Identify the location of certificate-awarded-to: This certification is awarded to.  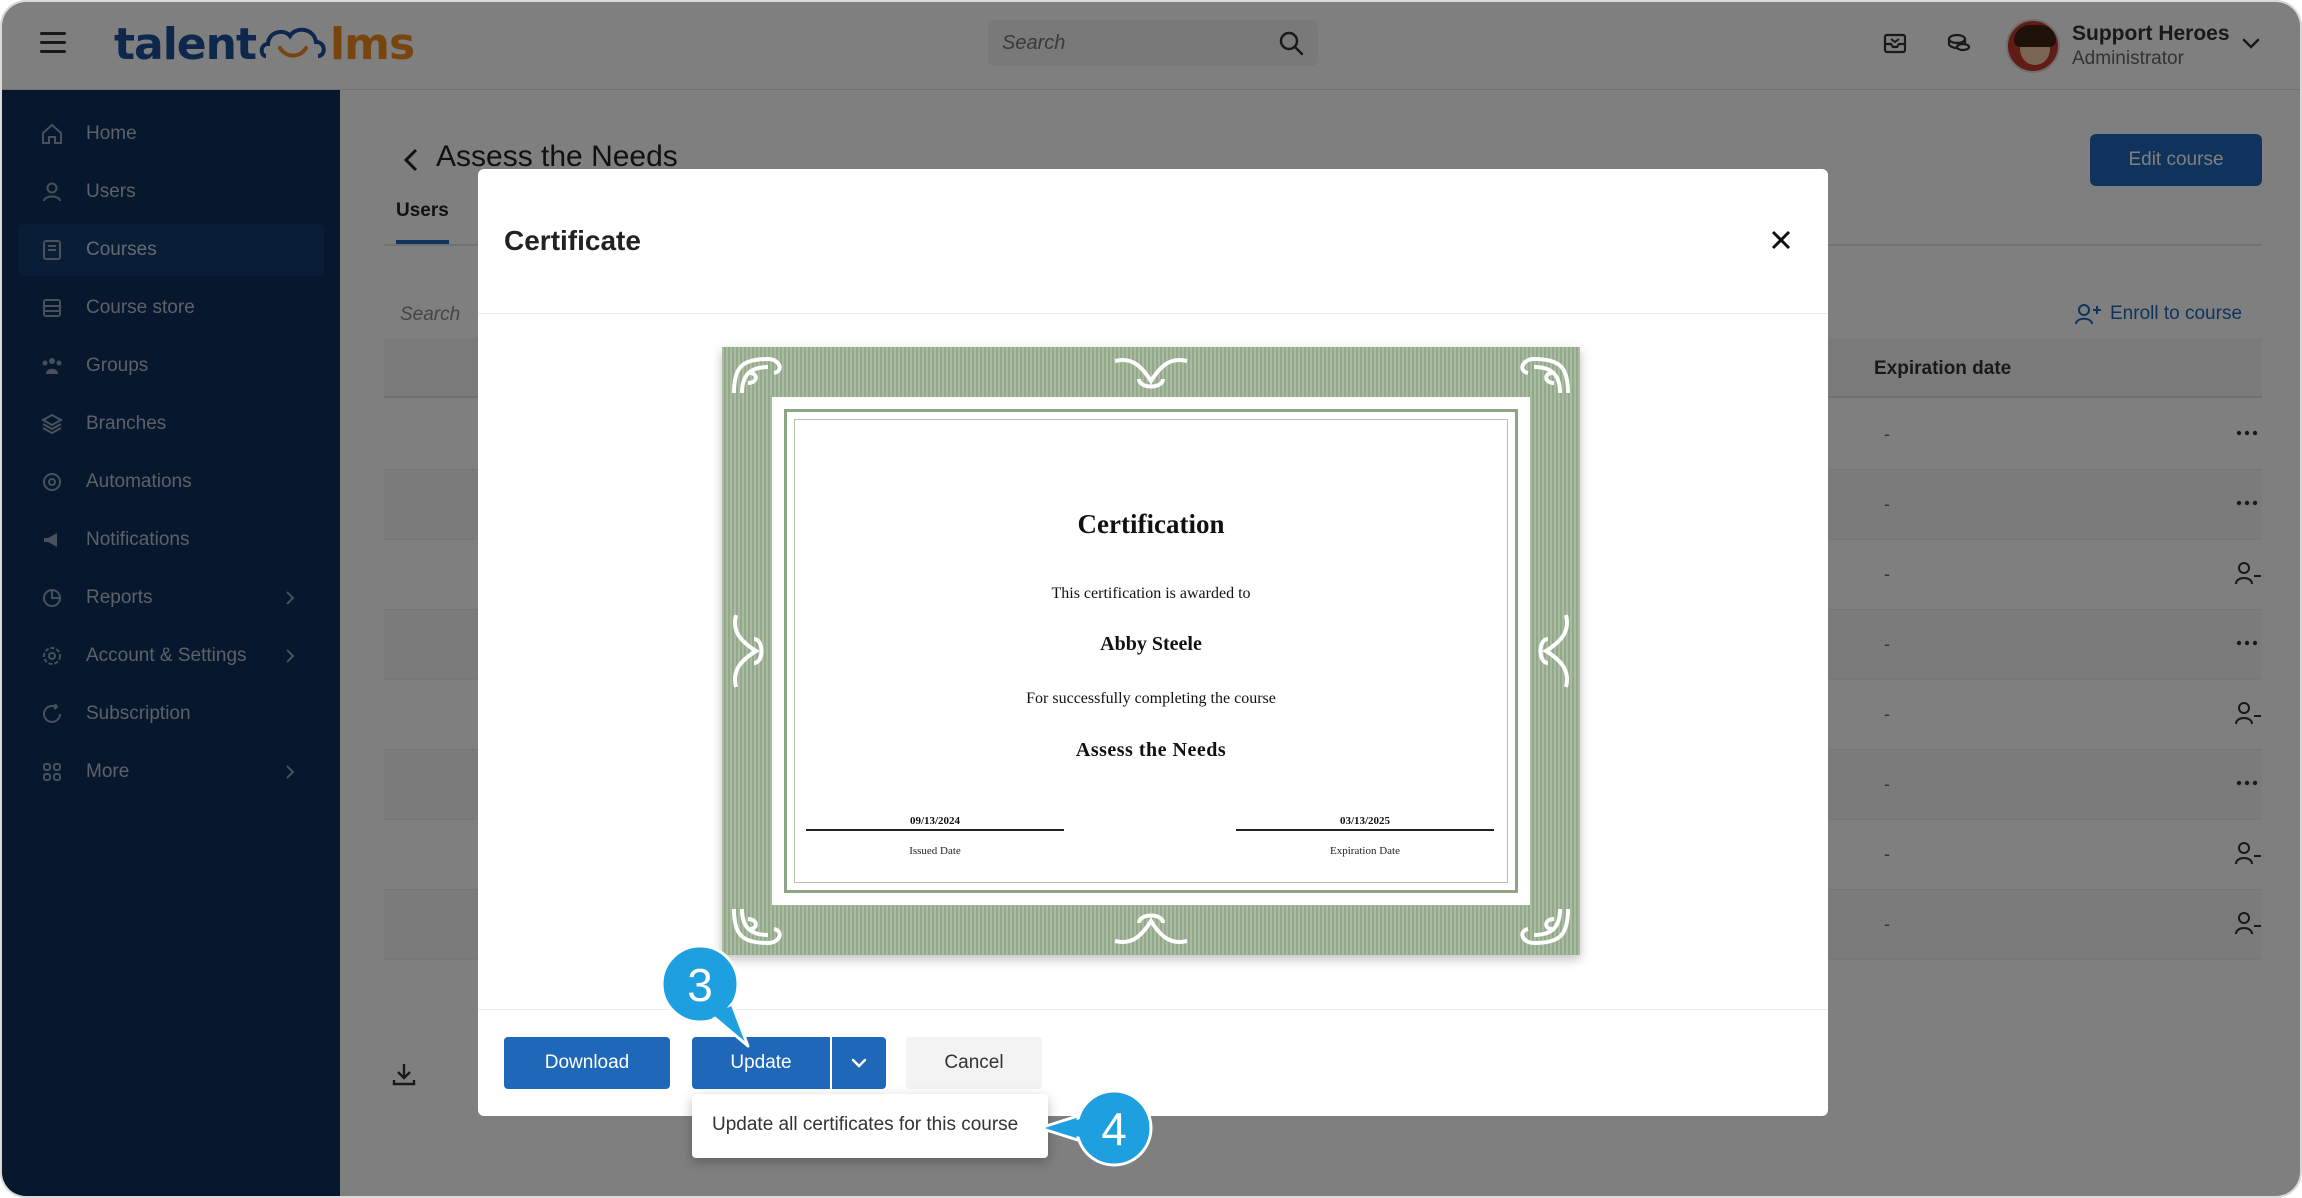
(1151, 593).